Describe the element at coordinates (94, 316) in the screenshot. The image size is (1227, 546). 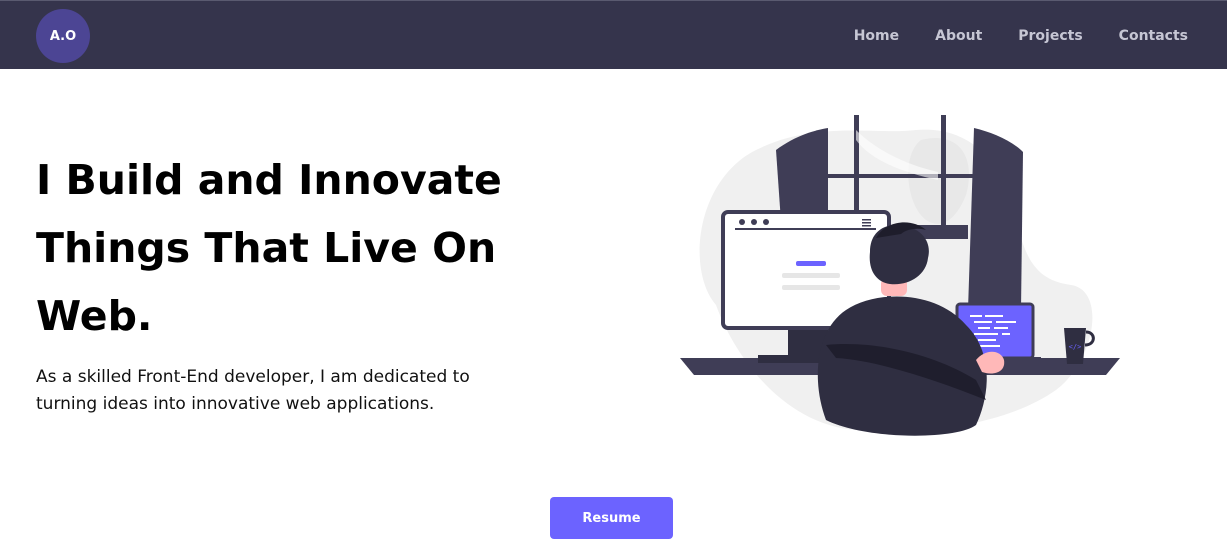
I see `hero-title-line-3: Web.` at that location.